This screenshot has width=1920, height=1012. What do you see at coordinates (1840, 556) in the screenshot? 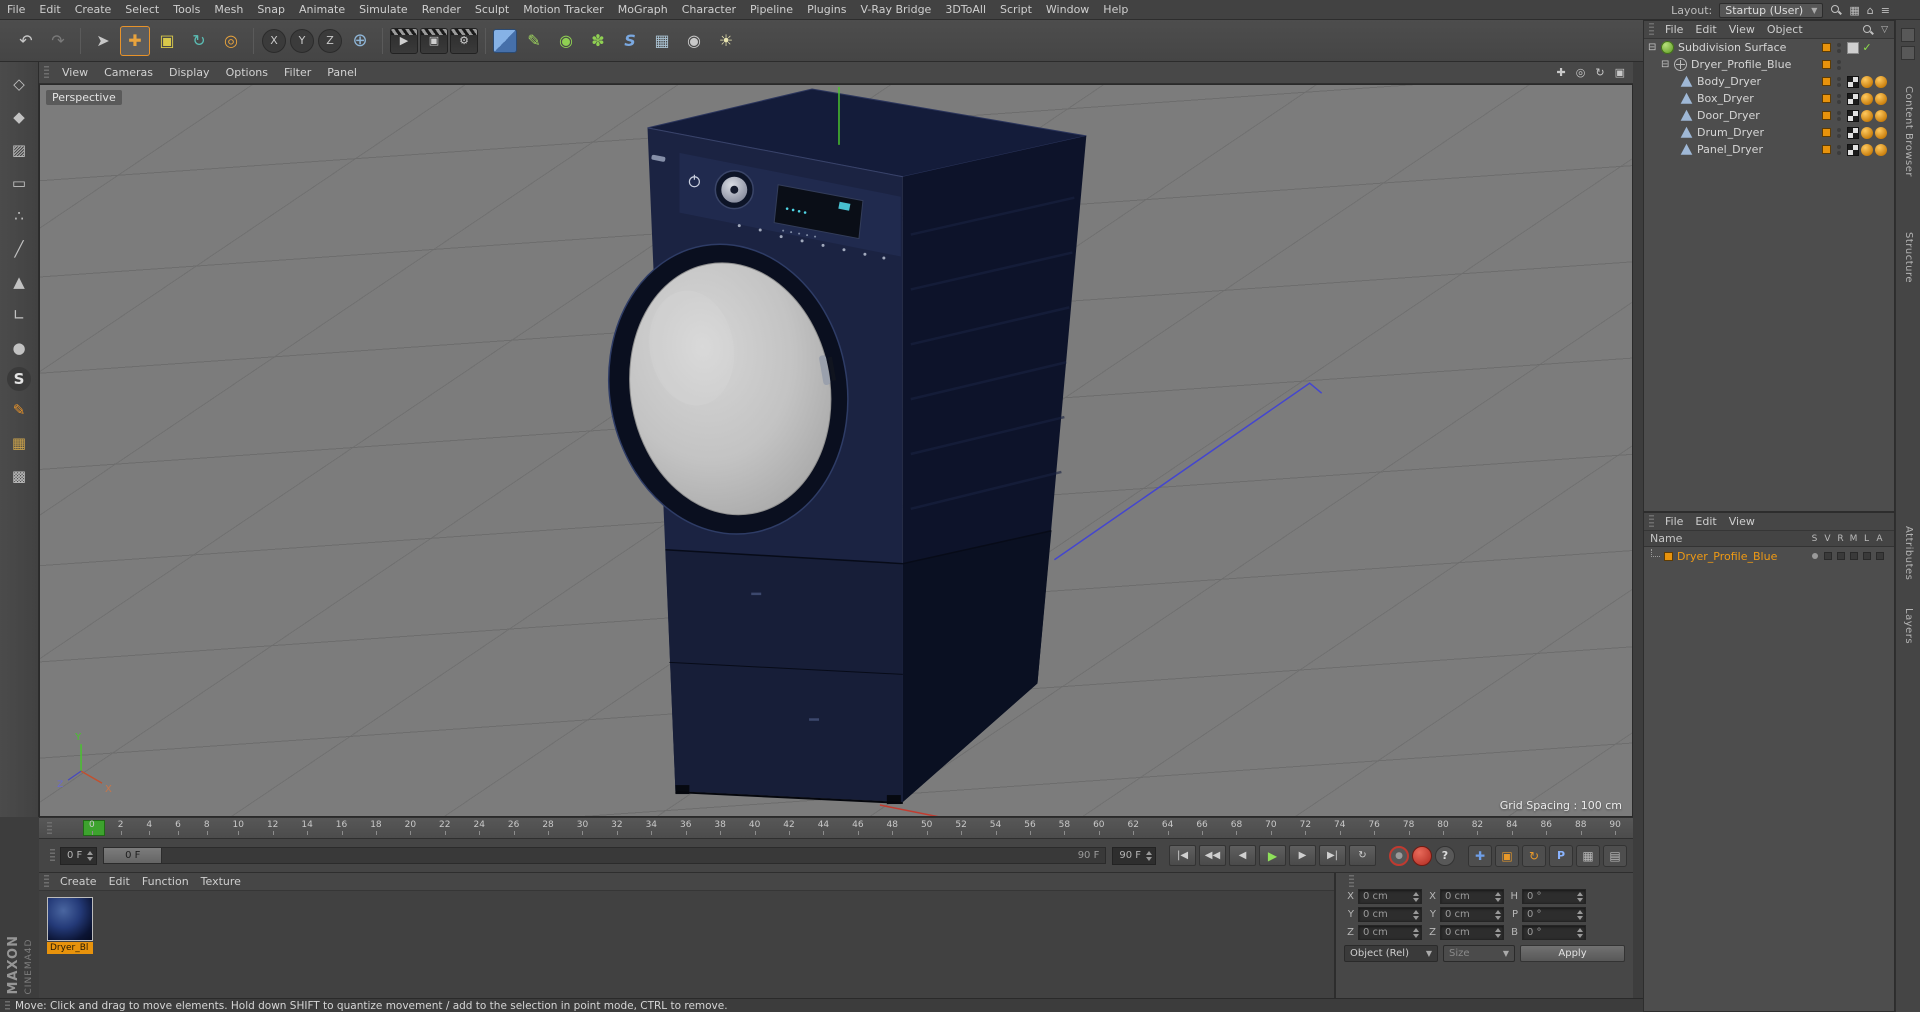
I see `layer-render-toggle` at bounding box center [1840, 556].